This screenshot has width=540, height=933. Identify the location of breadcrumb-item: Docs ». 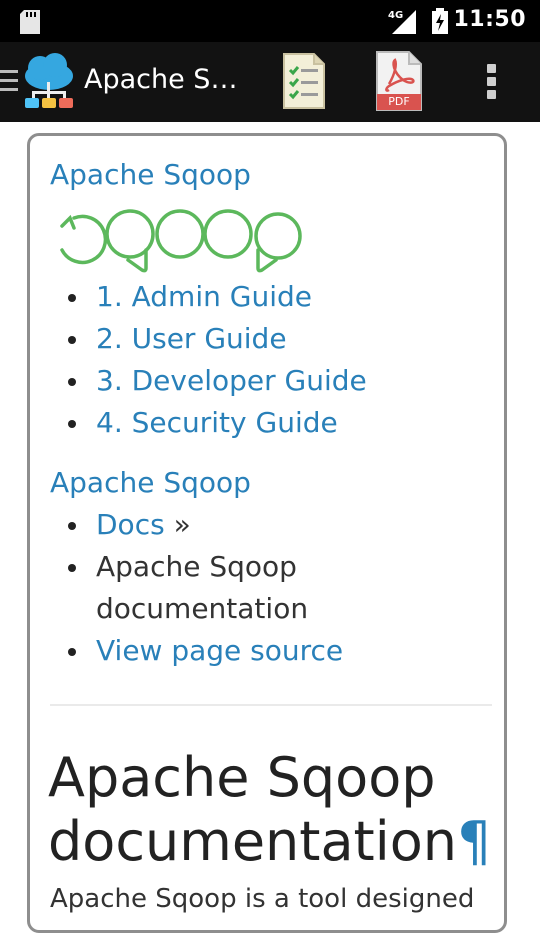
(265, 525).